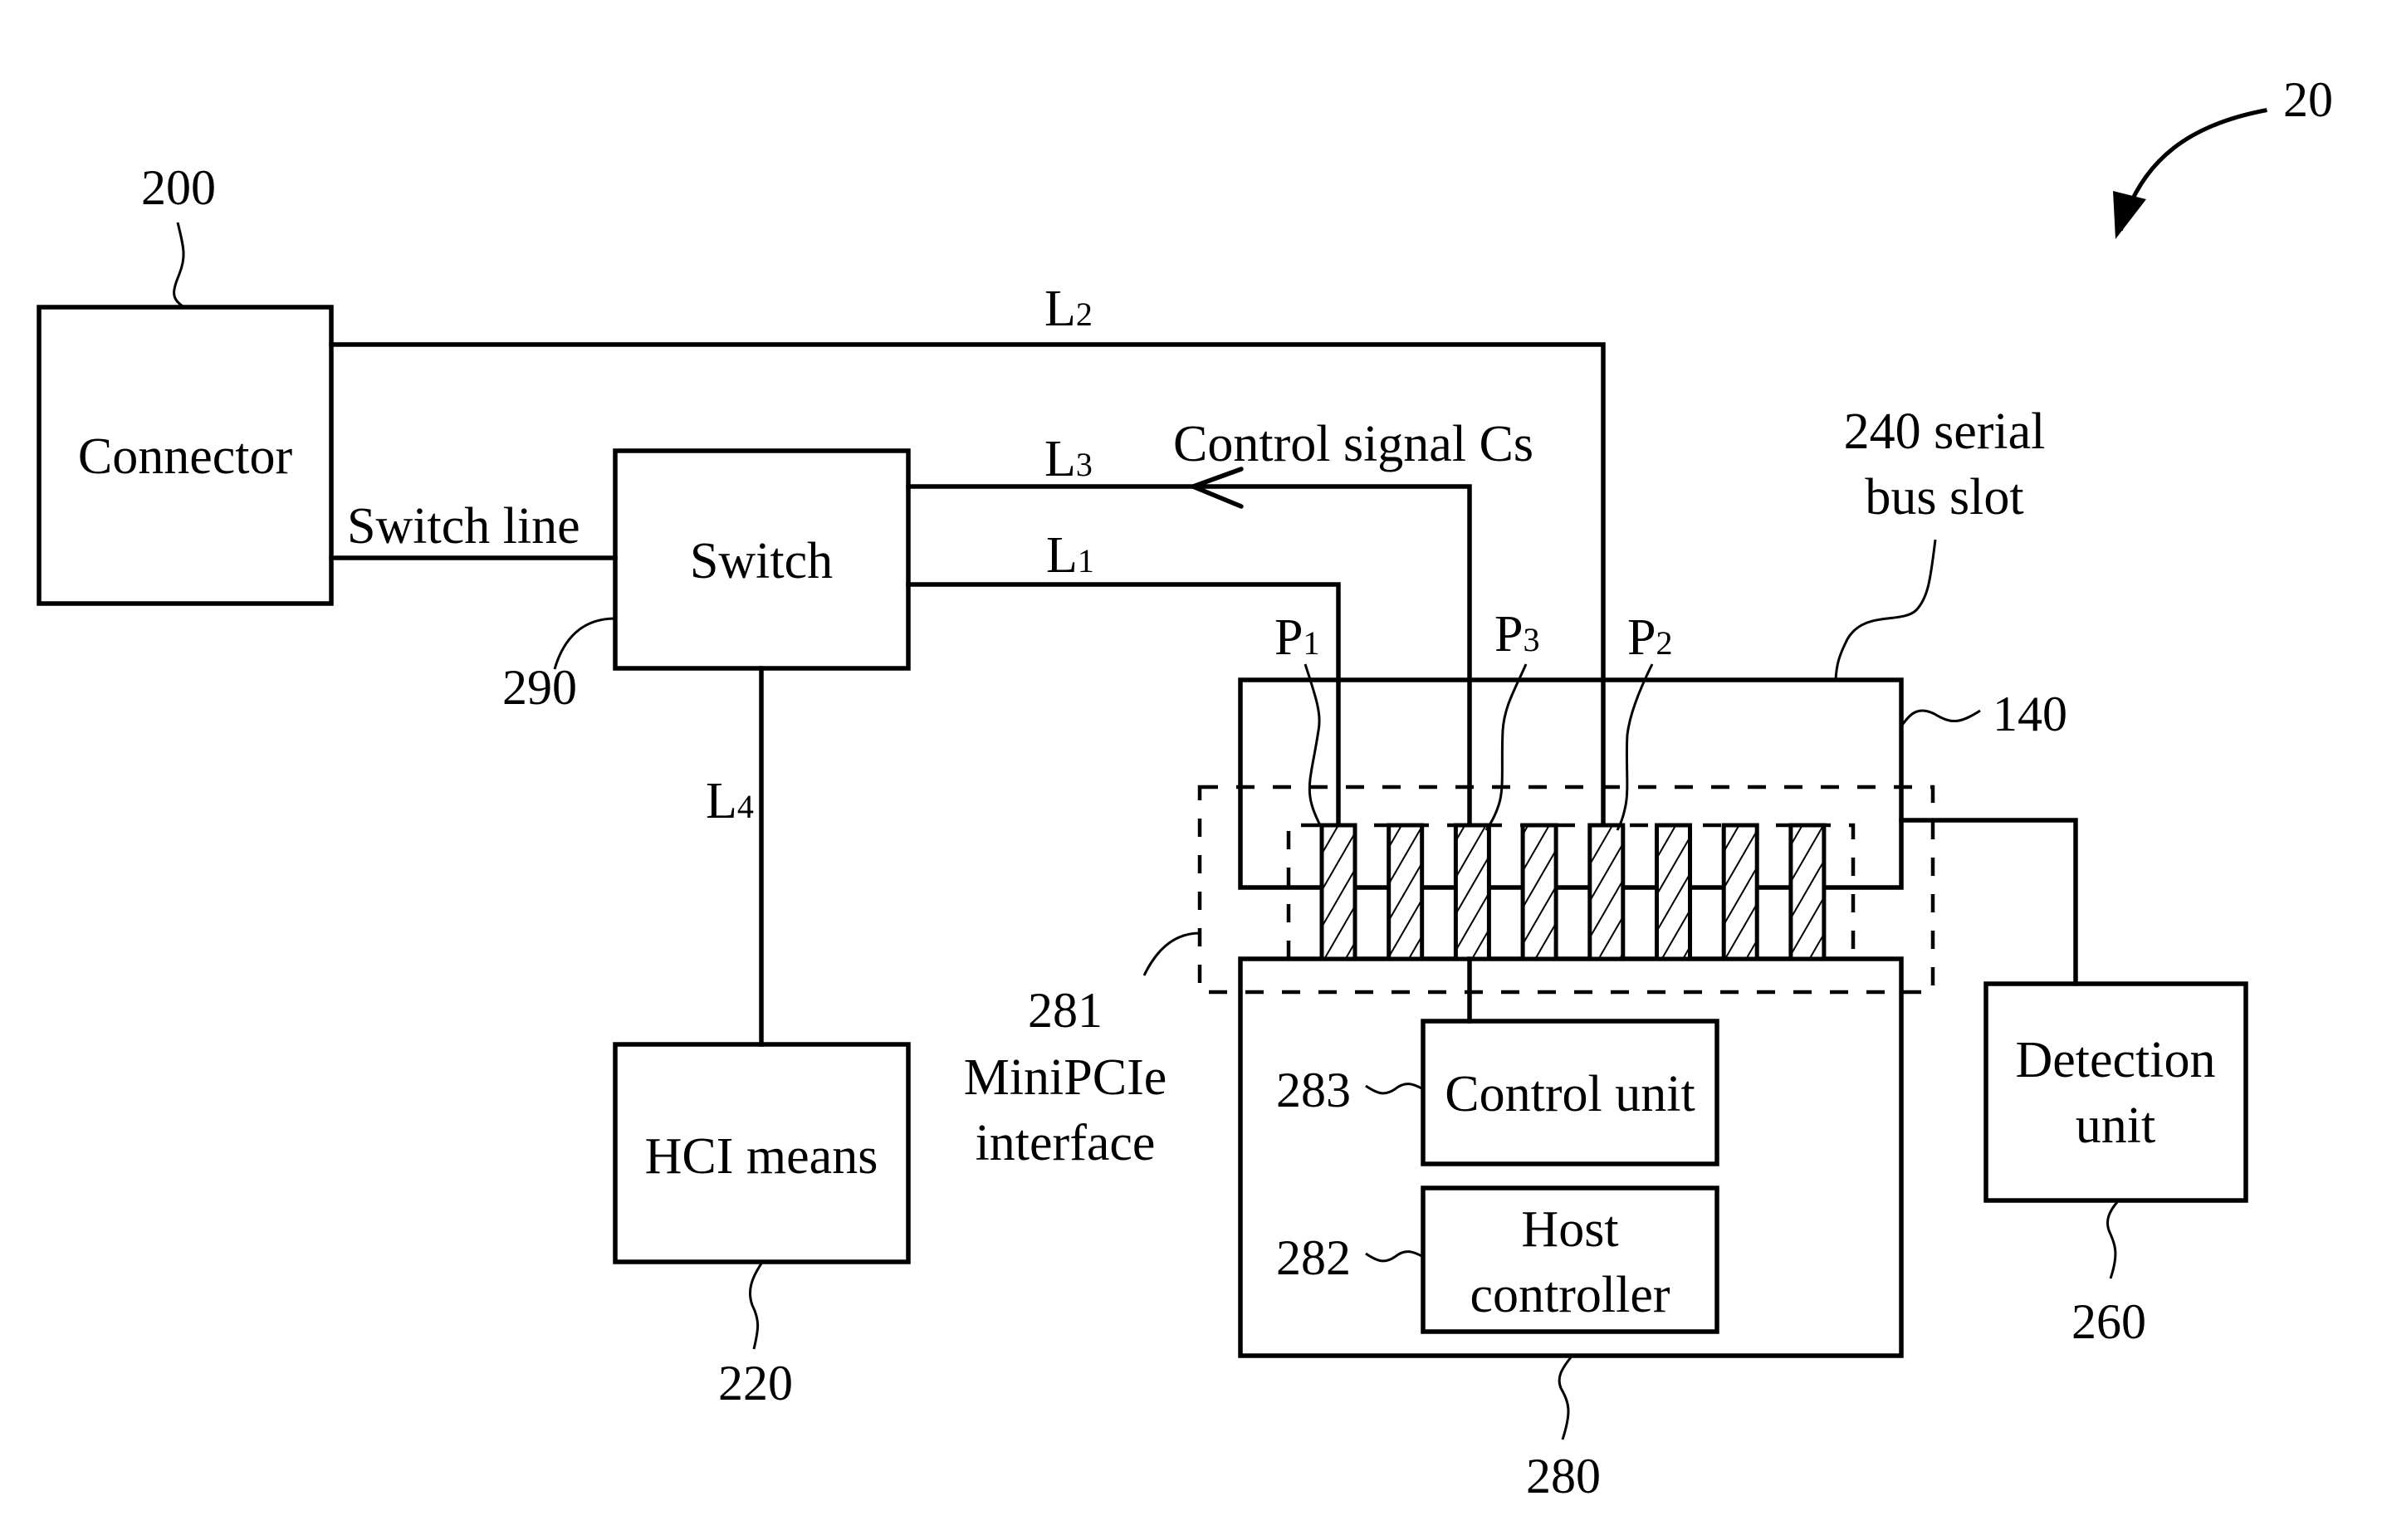 Image resolution: width=2382 pixels, height=1540 pixels. What do you see at coordinates (1065, 1010) in the screenshot?
I see `interface-ref: 281` at bounding box center [1065, 1010].